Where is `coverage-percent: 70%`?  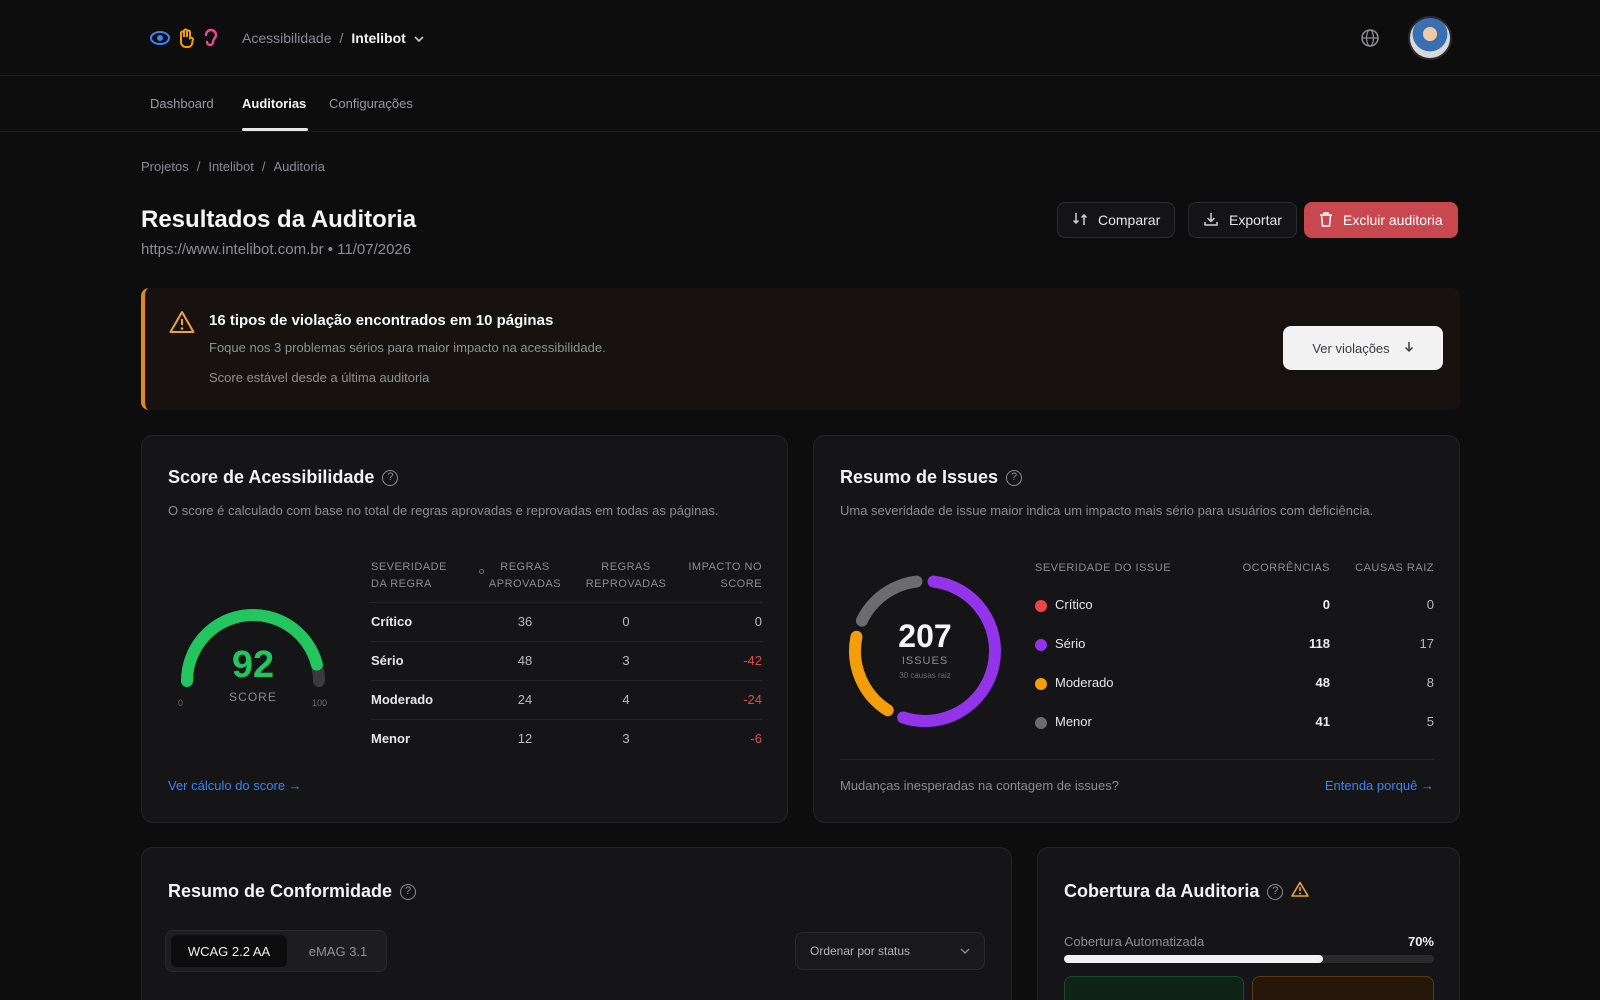
coverage-percent: 70% is located at coordinates (1420, 941).